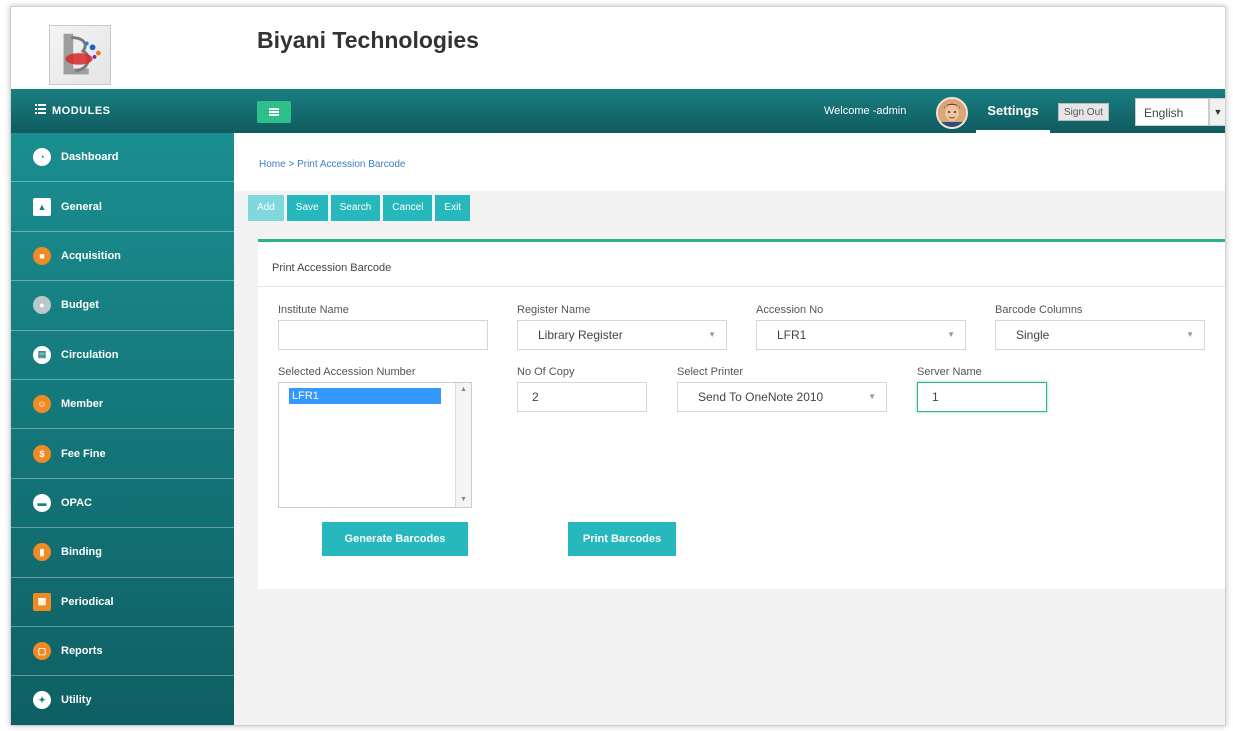  Describe the element at coordinates (761, 397) in the screenshot. I see `select-printer-value: Send To OneNote 2010` at that location.